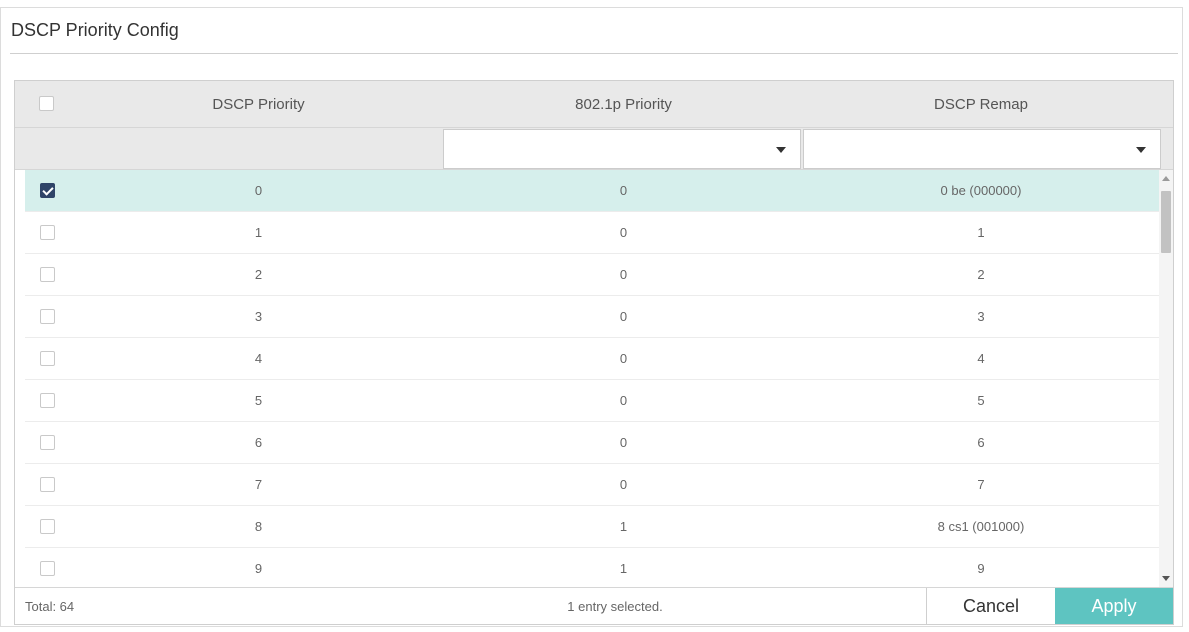  I want to click on table-scrollbar, so click(1166, 378).